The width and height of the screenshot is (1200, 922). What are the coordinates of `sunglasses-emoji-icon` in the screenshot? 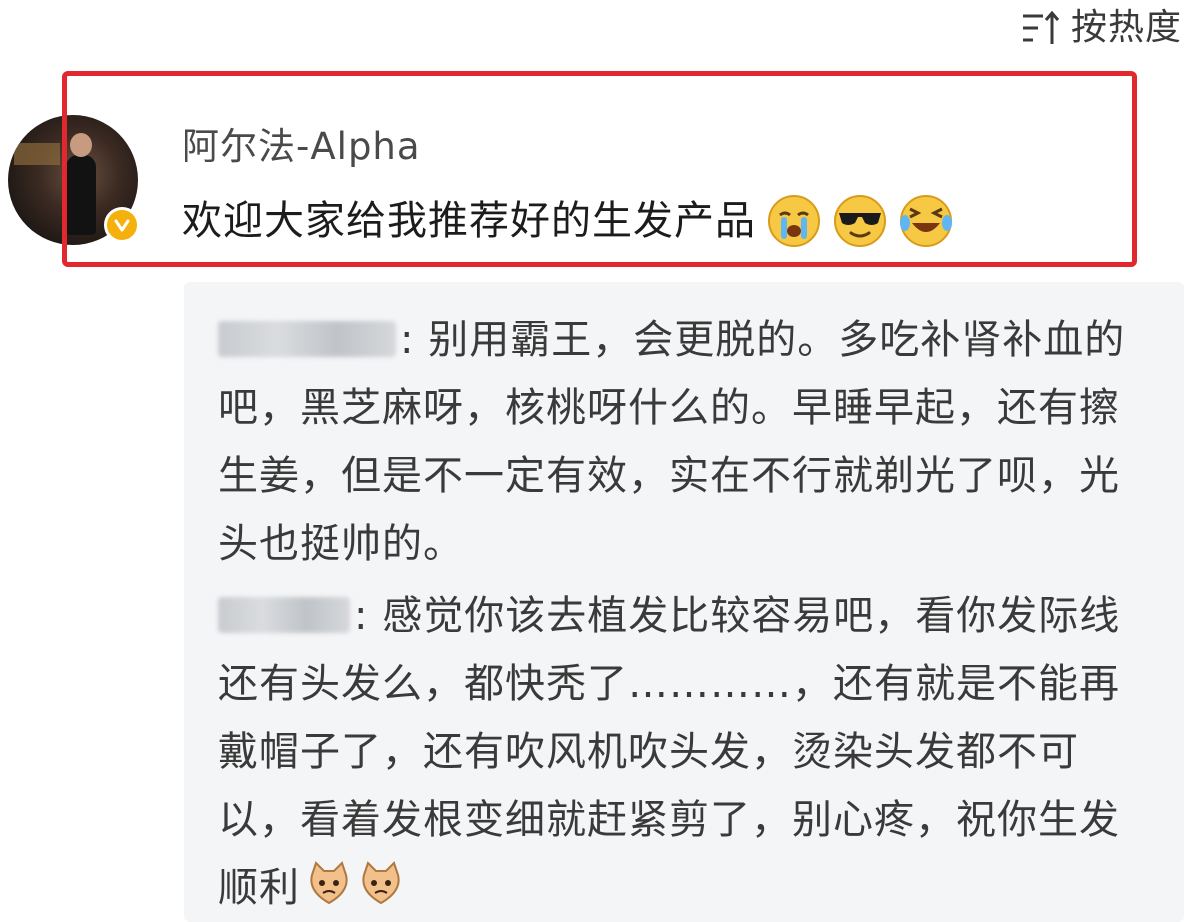 It's located at (860, 221).